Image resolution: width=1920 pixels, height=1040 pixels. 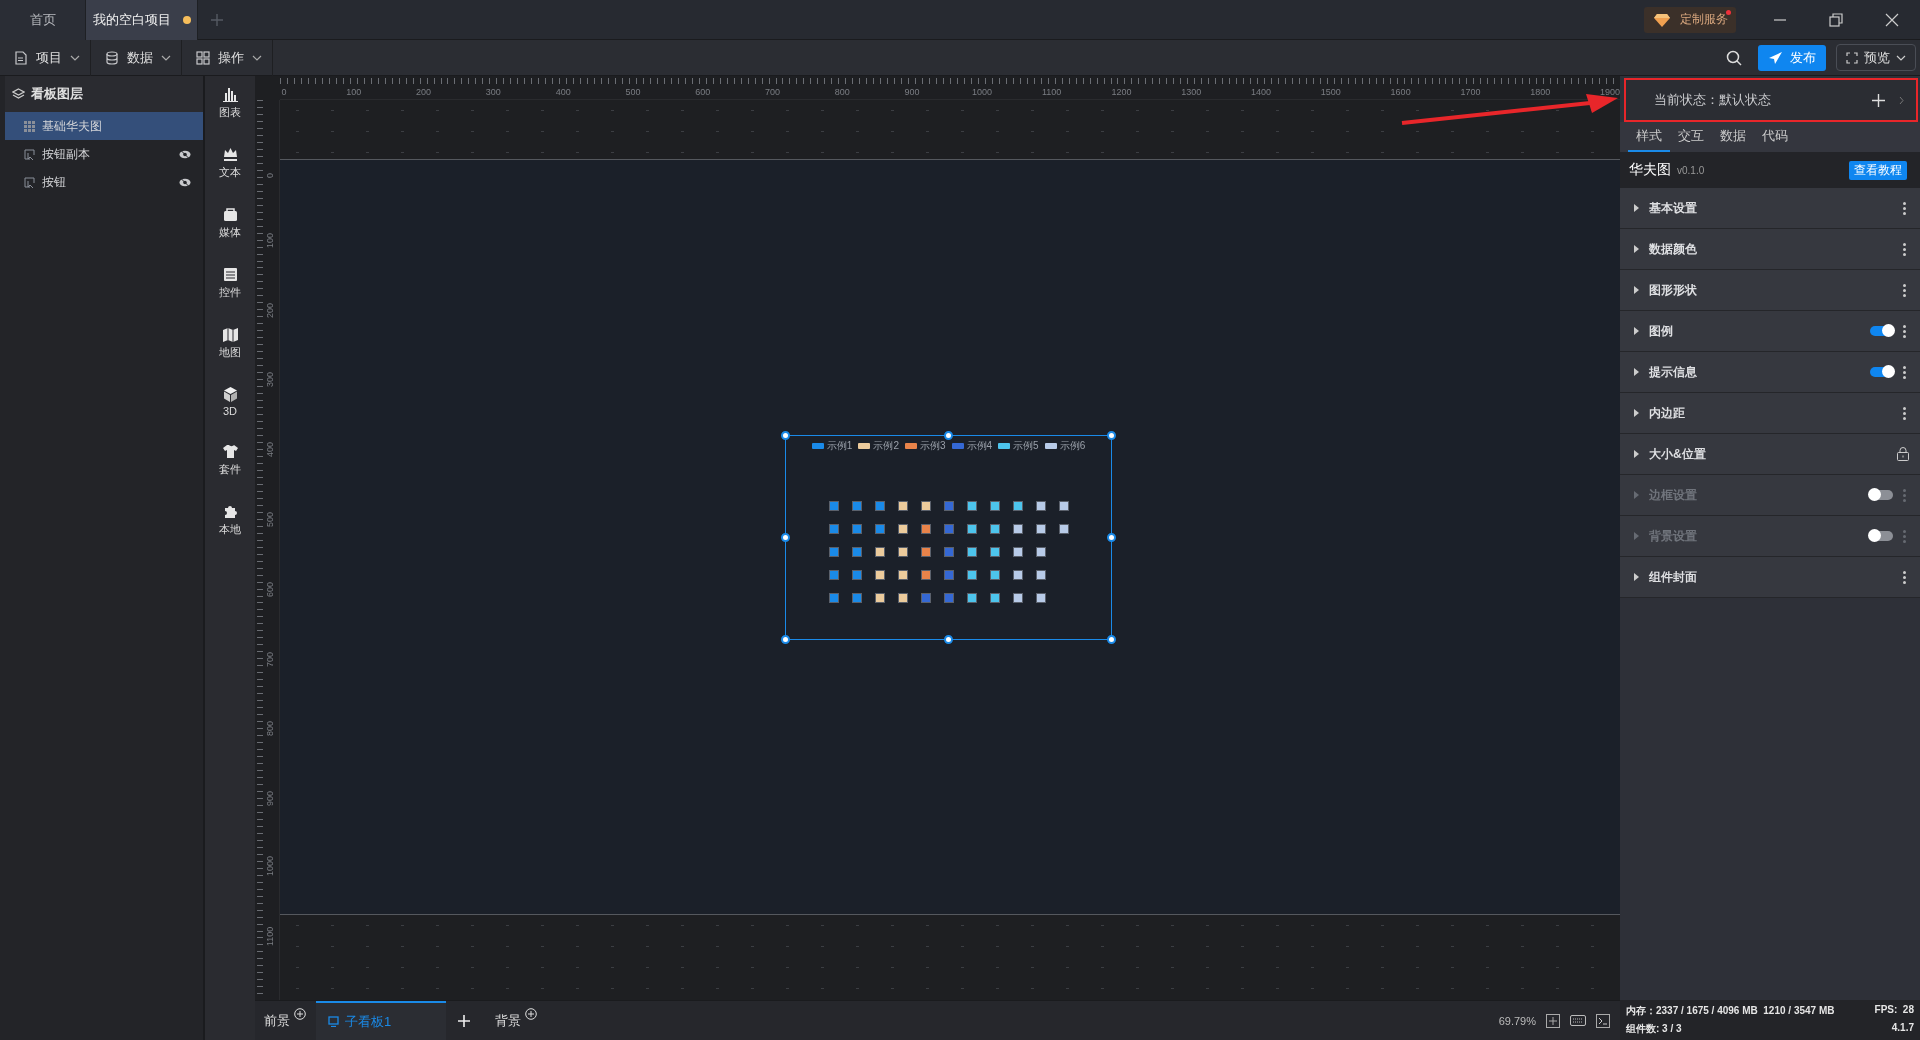 I want to click on ruler-label: 1600, so click(x=1400, y=92).